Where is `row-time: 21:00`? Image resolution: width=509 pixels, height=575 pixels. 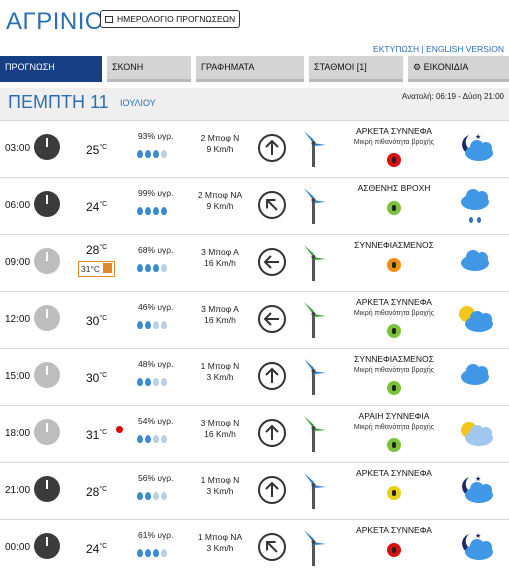 row-time: 21:00 is located at coordinates (18, 490).